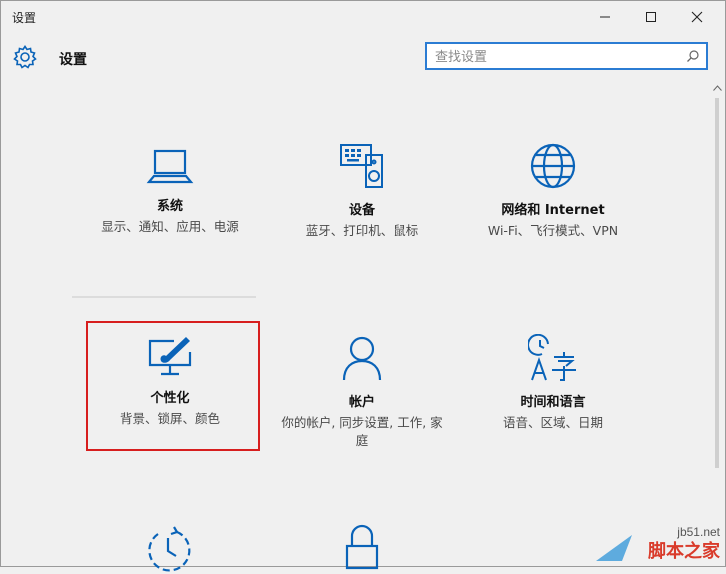 Image resolution: width=726 pixels, height=574 pixels. I want to click on watermark-mark-icon, so click(614, 548).